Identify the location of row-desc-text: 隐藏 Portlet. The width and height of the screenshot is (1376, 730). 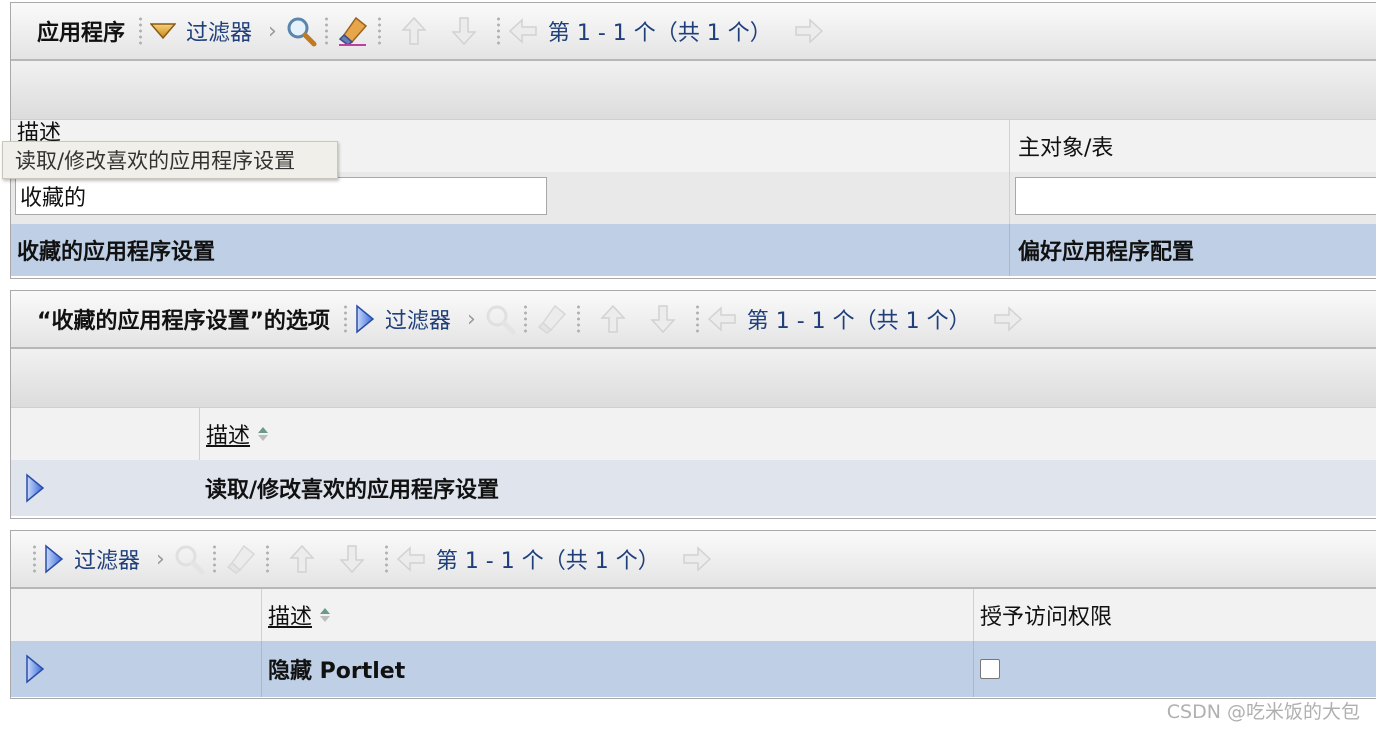
(337, 671).